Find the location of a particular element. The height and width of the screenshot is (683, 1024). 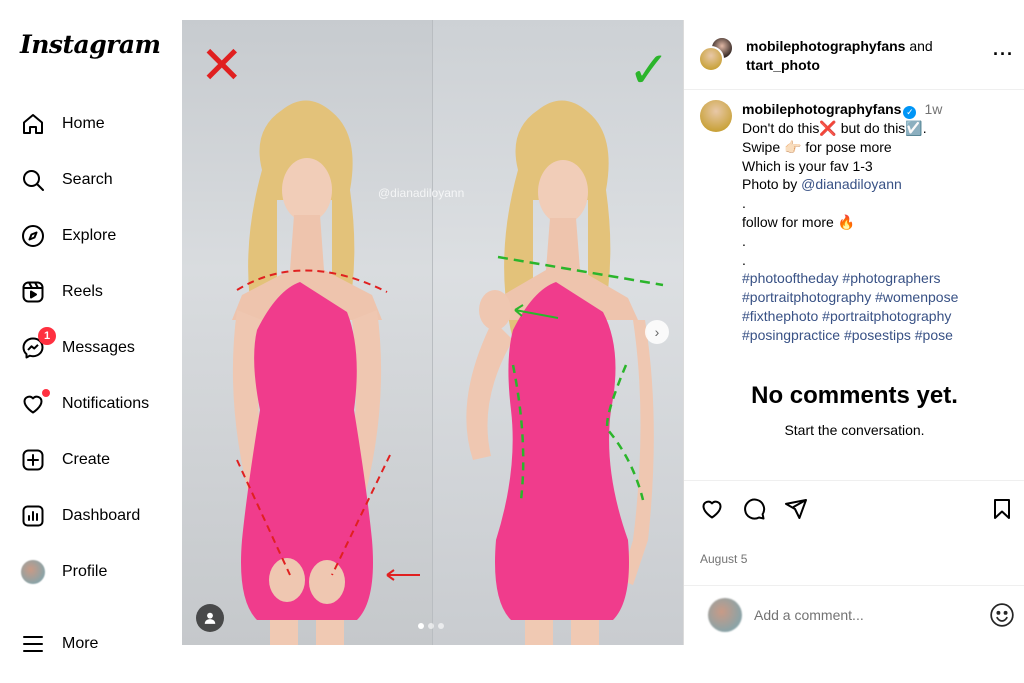

caption-line: Swipe 👉🏻 for pose more is located at coordinates (817, 146).